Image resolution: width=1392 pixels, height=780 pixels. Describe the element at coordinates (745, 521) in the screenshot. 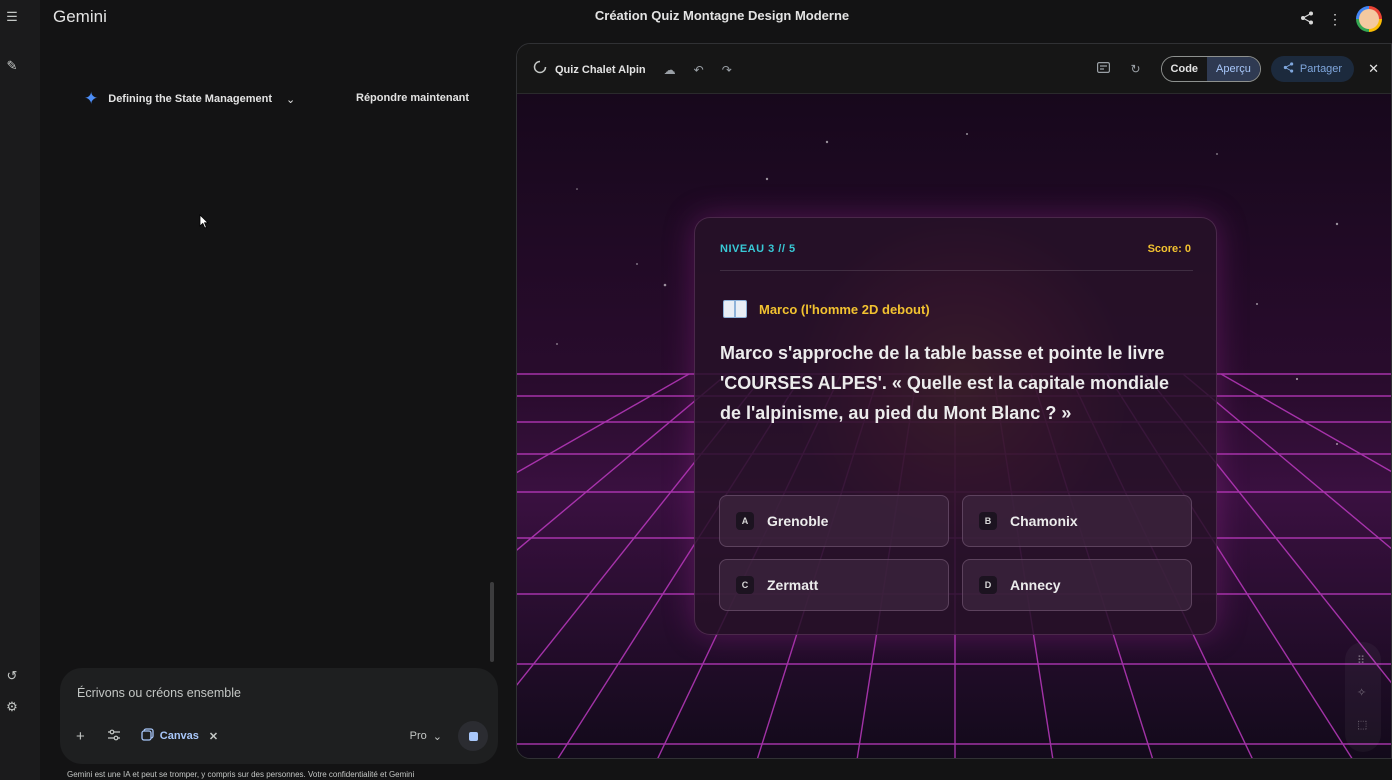

I see `option-key: A` at that location.